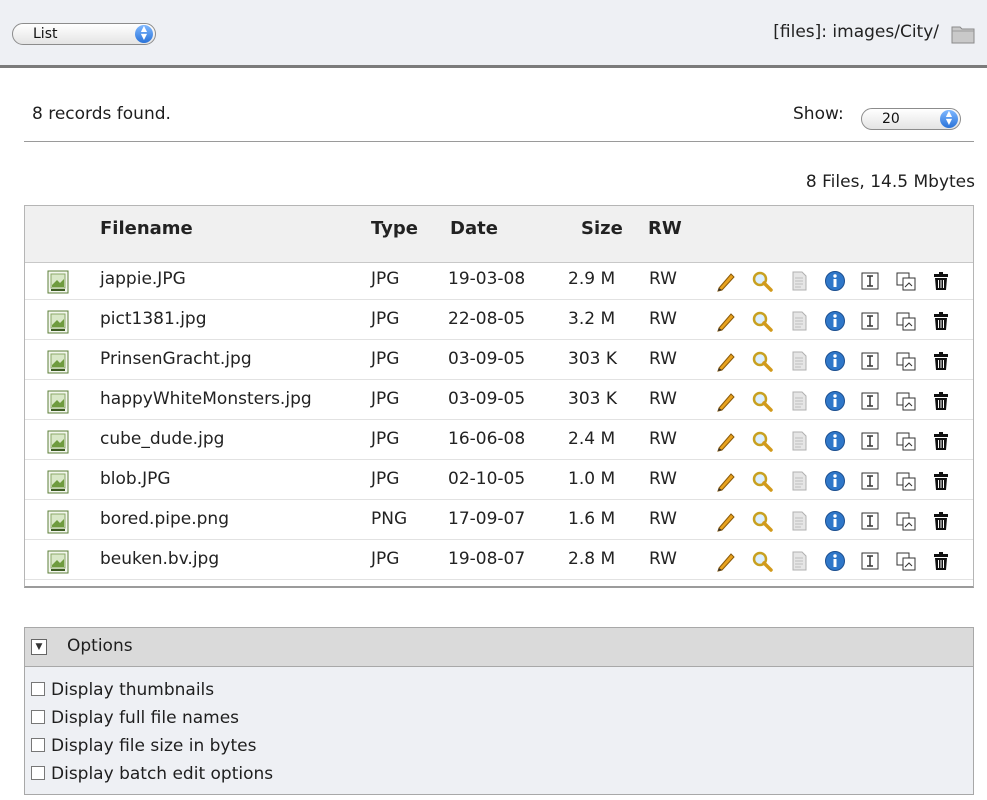 The height and width of the screenshot is (800, 987). I want to click on page-size-select: 20 ▲ ▼, so click(911, 119).